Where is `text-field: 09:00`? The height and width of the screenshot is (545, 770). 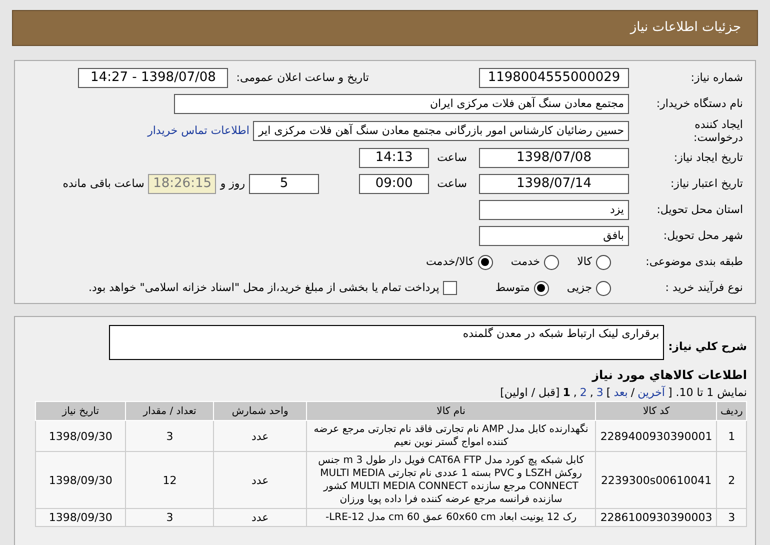
text-field: 09:00 is located at coordinates (394, 184).